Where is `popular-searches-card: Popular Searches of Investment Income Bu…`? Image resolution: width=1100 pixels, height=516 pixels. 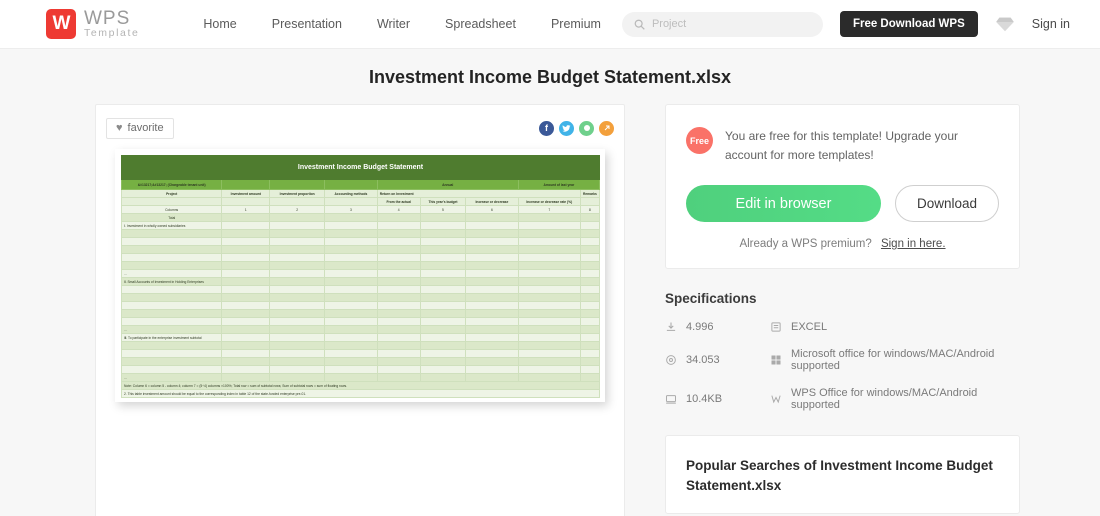
popular-searches-card: Popular Searches of Investment Income Bu… is located at coordinates (842, 474).